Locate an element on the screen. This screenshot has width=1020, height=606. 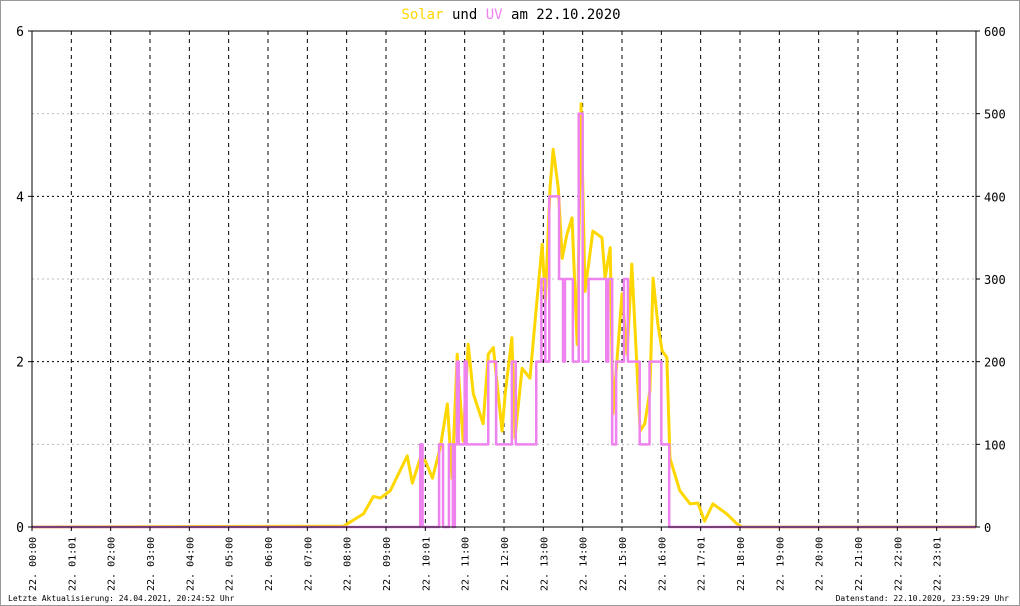
x-tick-label: 22. 11:00 is located at coordinates (466, 564).